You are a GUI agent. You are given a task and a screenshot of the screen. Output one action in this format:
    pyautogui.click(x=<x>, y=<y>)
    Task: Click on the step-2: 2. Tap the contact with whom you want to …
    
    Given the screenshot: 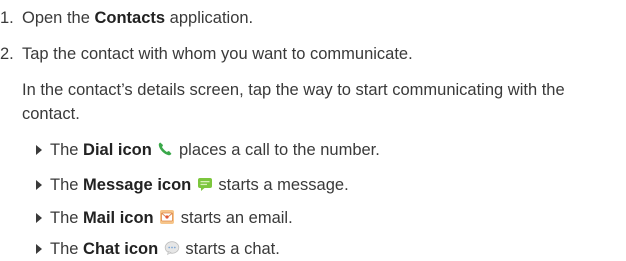 What is the action you would take?
    pyautogui.click(x=206, y=54)
    